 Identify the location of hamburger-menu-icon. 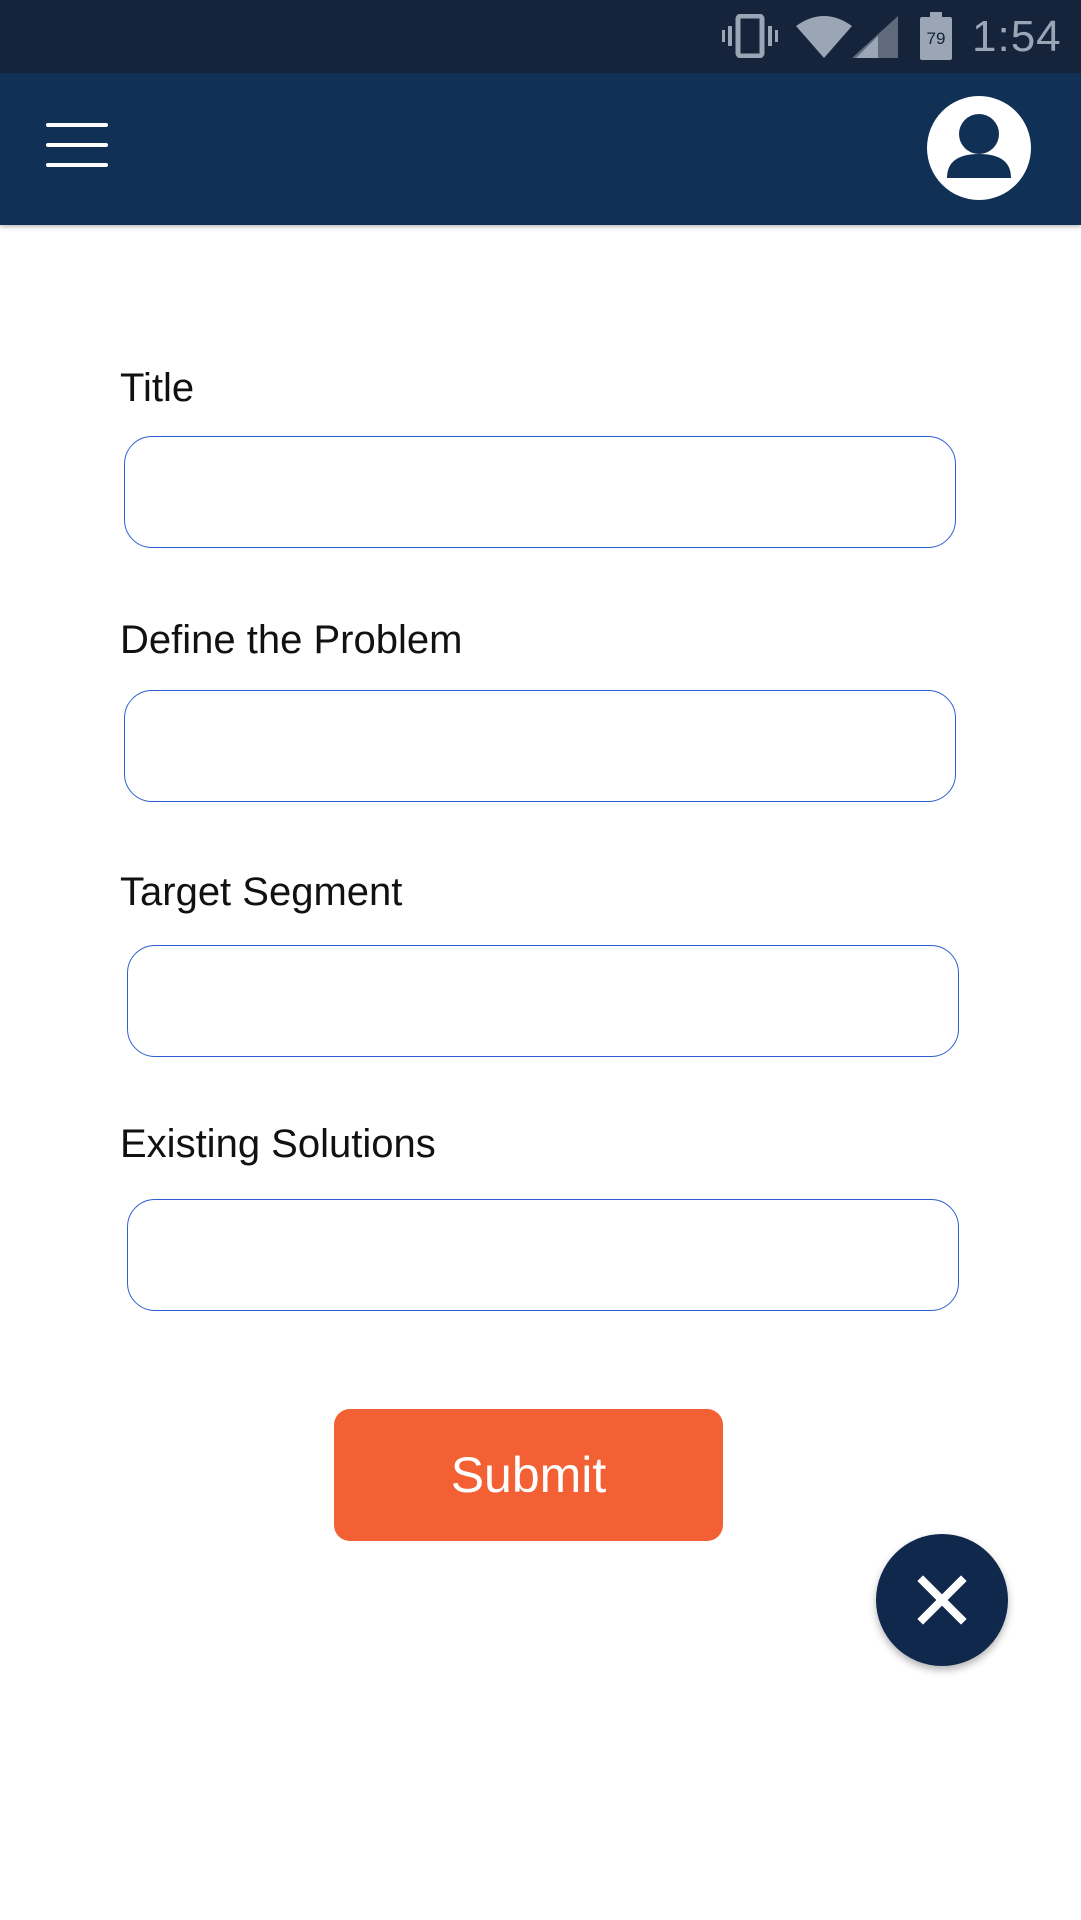
(76, 145).